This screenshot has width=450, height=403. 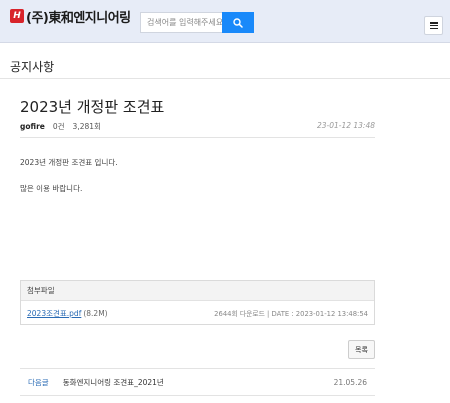 I want to click on post-title: 2023년 개정판 조견표, so click(x=92, y=107).